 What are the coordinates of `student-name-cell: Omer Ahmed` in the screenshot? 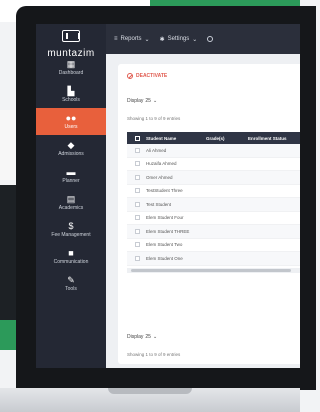 It's located at (159, 177).